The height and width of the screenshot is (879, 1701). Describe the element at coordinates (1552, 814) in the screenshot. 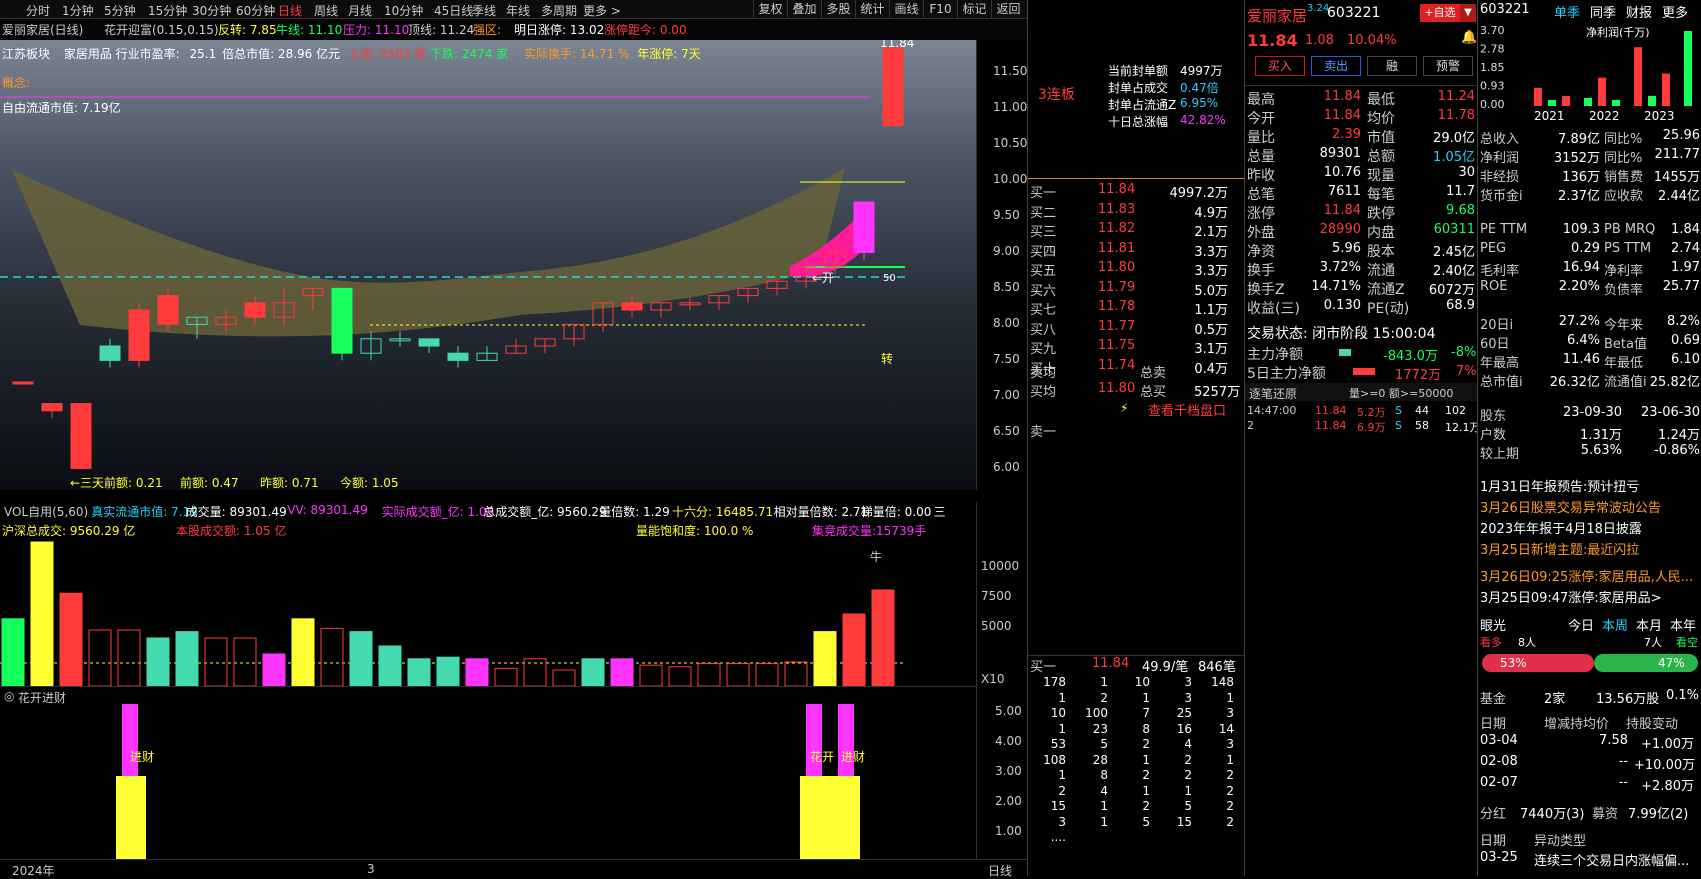

I see `dividend-cell: 7440万(3)` at that location.